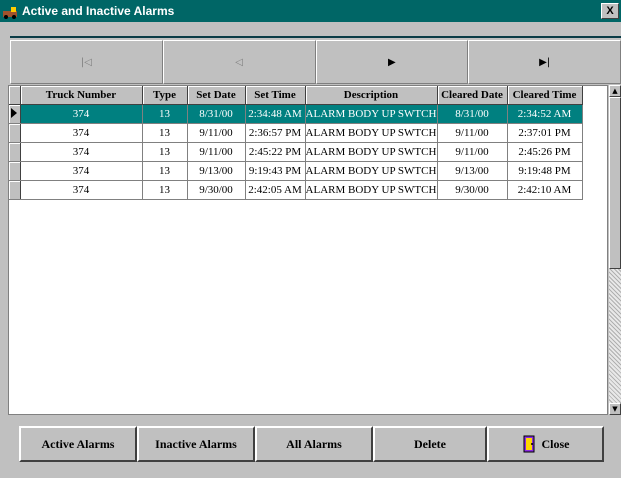  Describe the element at coordinates (275, 95) in the screenshot. I see `column-header-set-time: Set Time` at that location.